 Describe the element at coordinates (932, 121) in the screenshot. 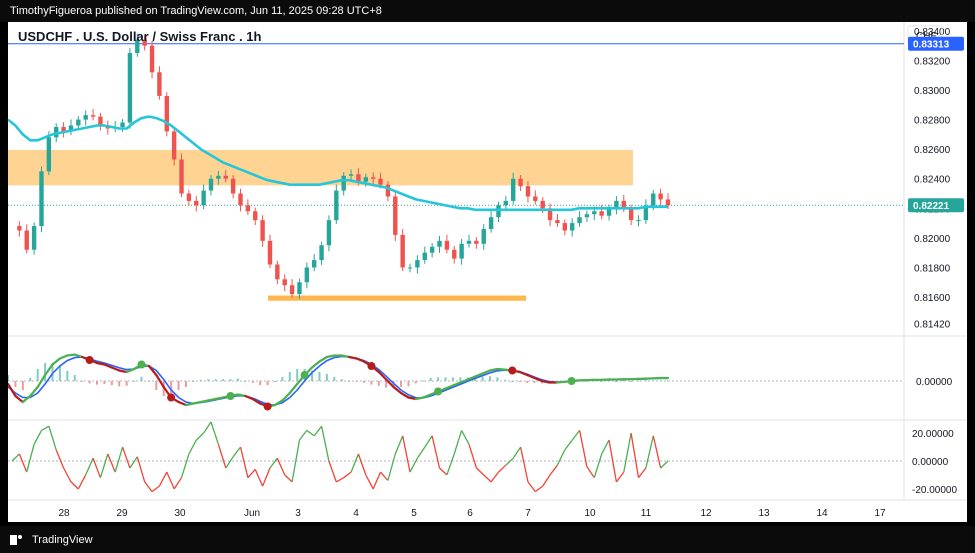

I see `price-tick-label: 0.82800` at that location.